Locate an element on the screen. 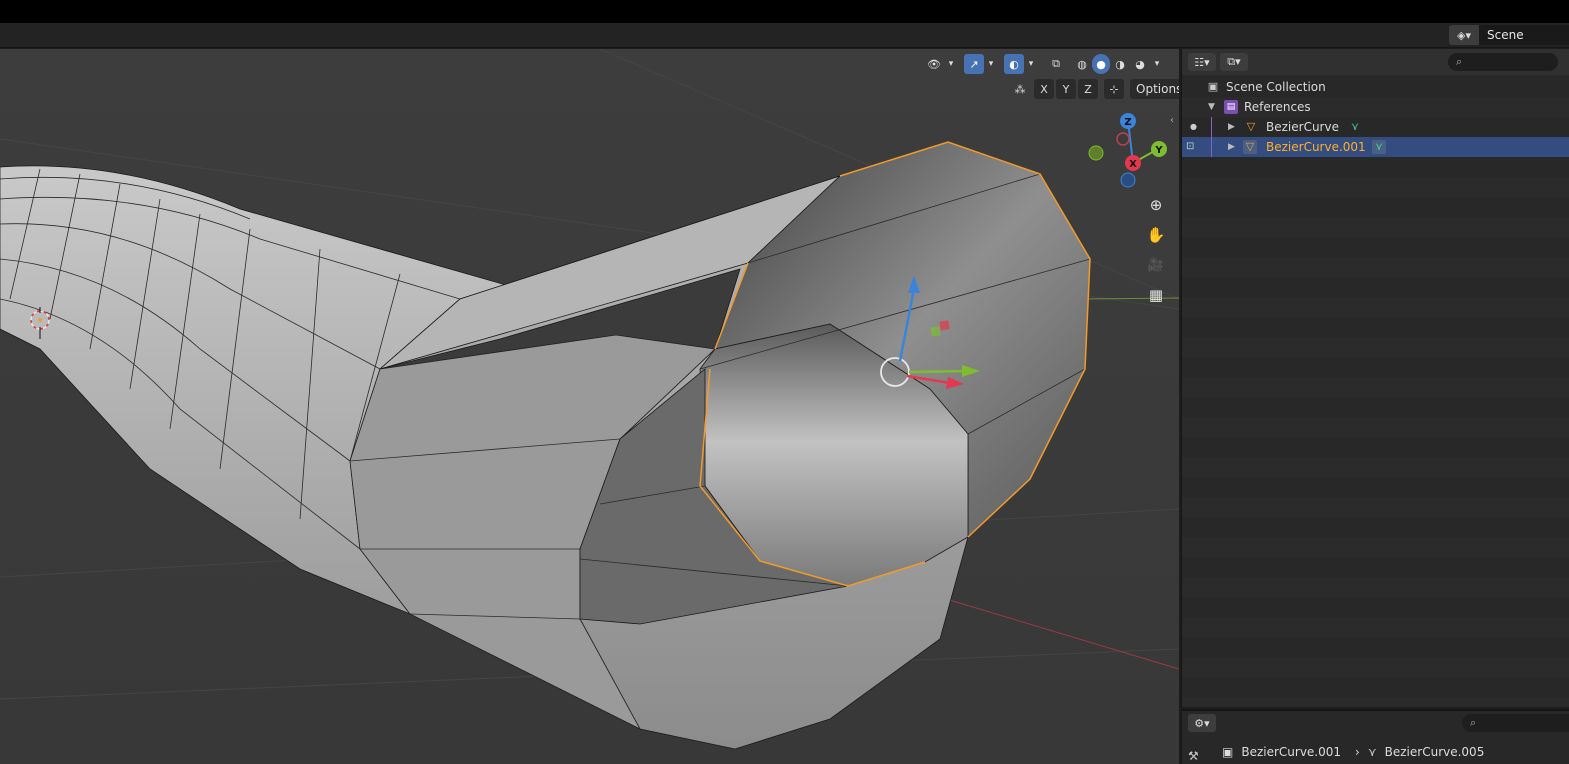 Image resolution: width=1569 pixels, height=764 pixels. outliner-row-beziercurve: ● ▶ ▽ BezierCurve ⋎ is located at coordinates (1375, 127).